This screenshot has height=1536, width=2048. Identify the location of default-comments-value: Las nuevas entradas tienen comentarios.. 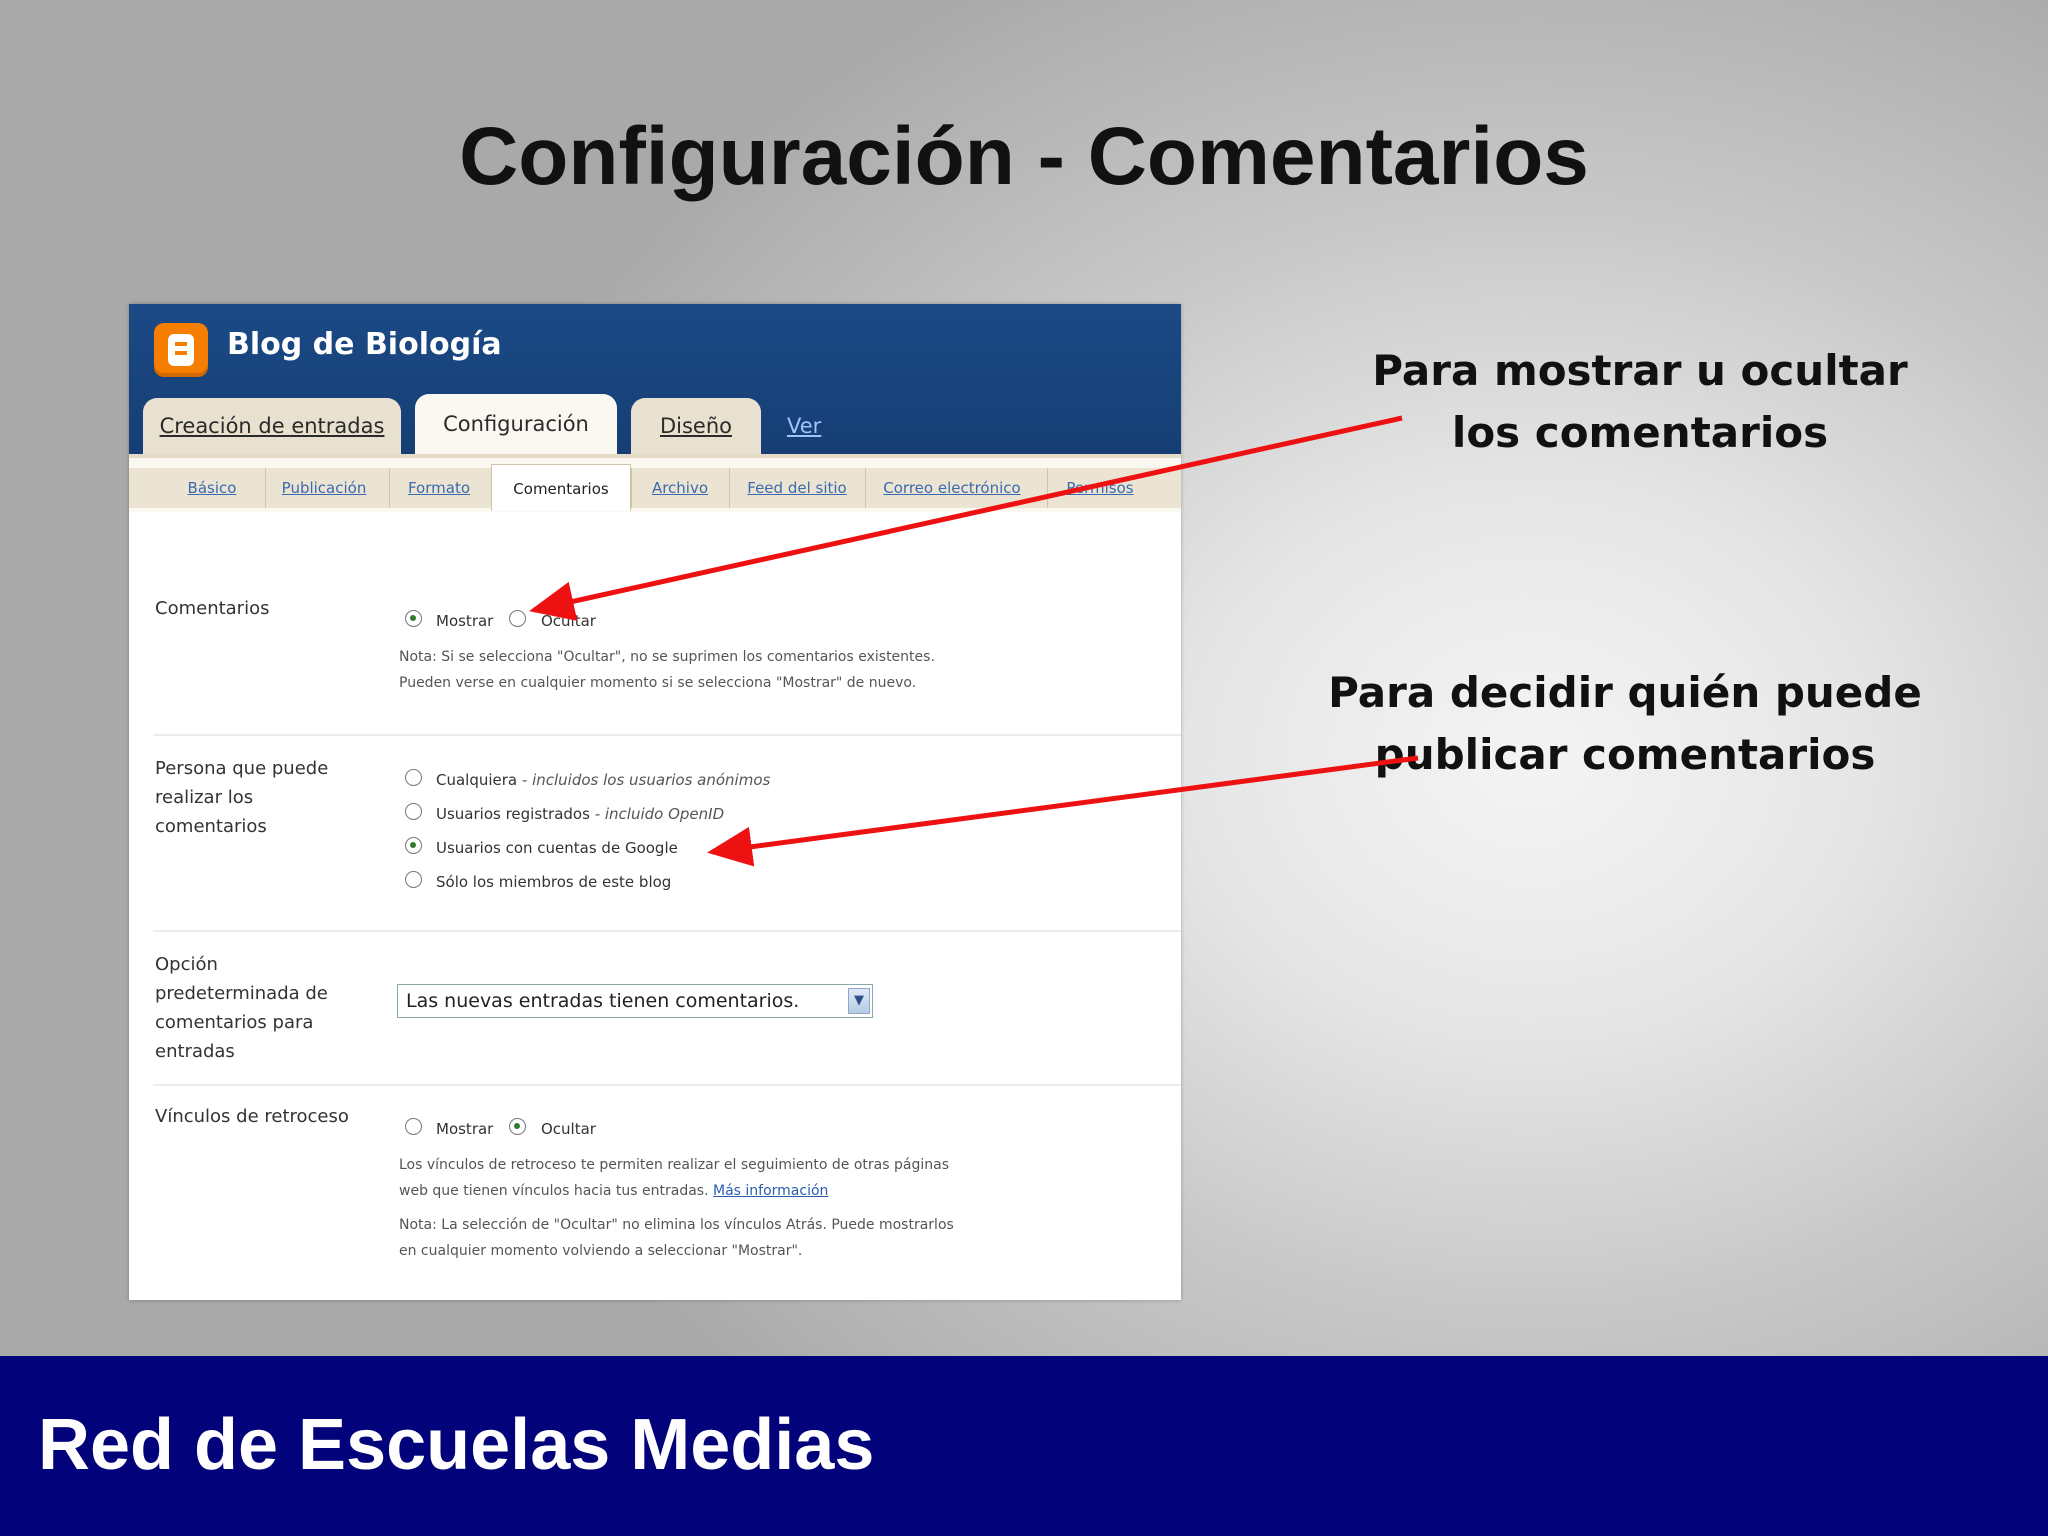
(603, 1001).